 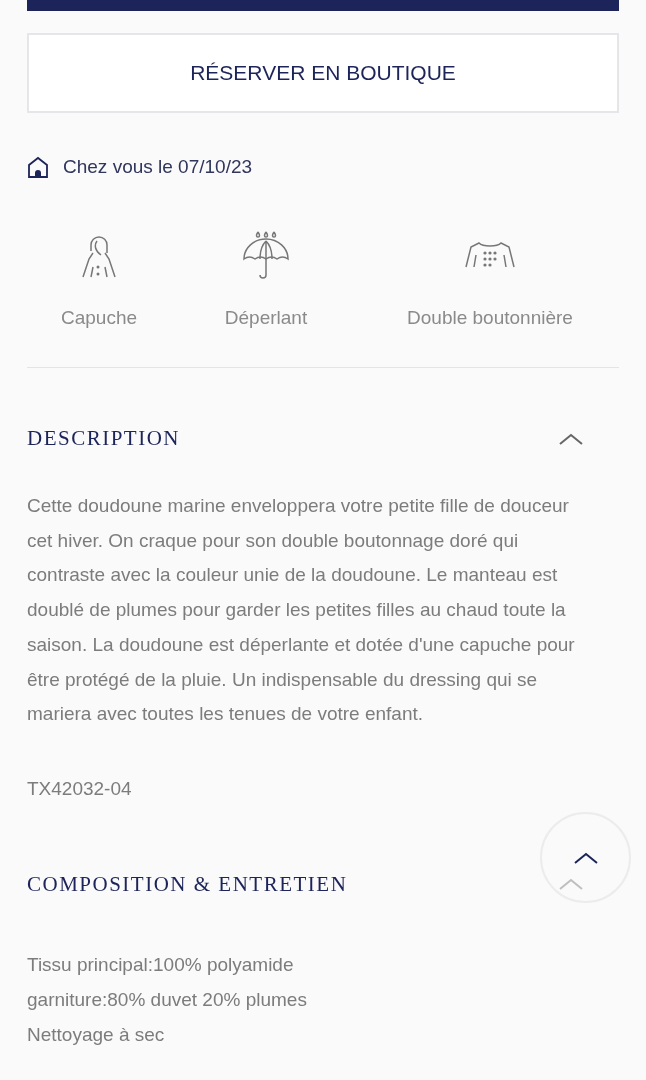 I want to click on composition-line: garniture:80% duvet 20% plumes, so click(x=167, y=999).